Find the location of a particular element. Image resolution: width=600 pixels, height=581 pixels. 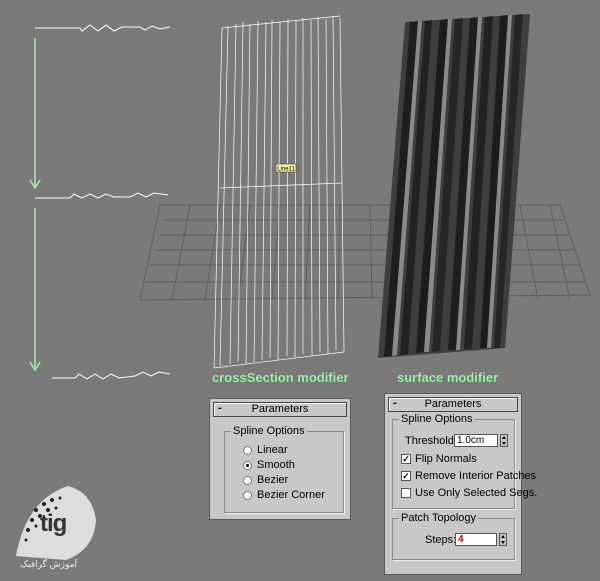

radio-bezier-label: Bezier is located at coordinates (273, 480).